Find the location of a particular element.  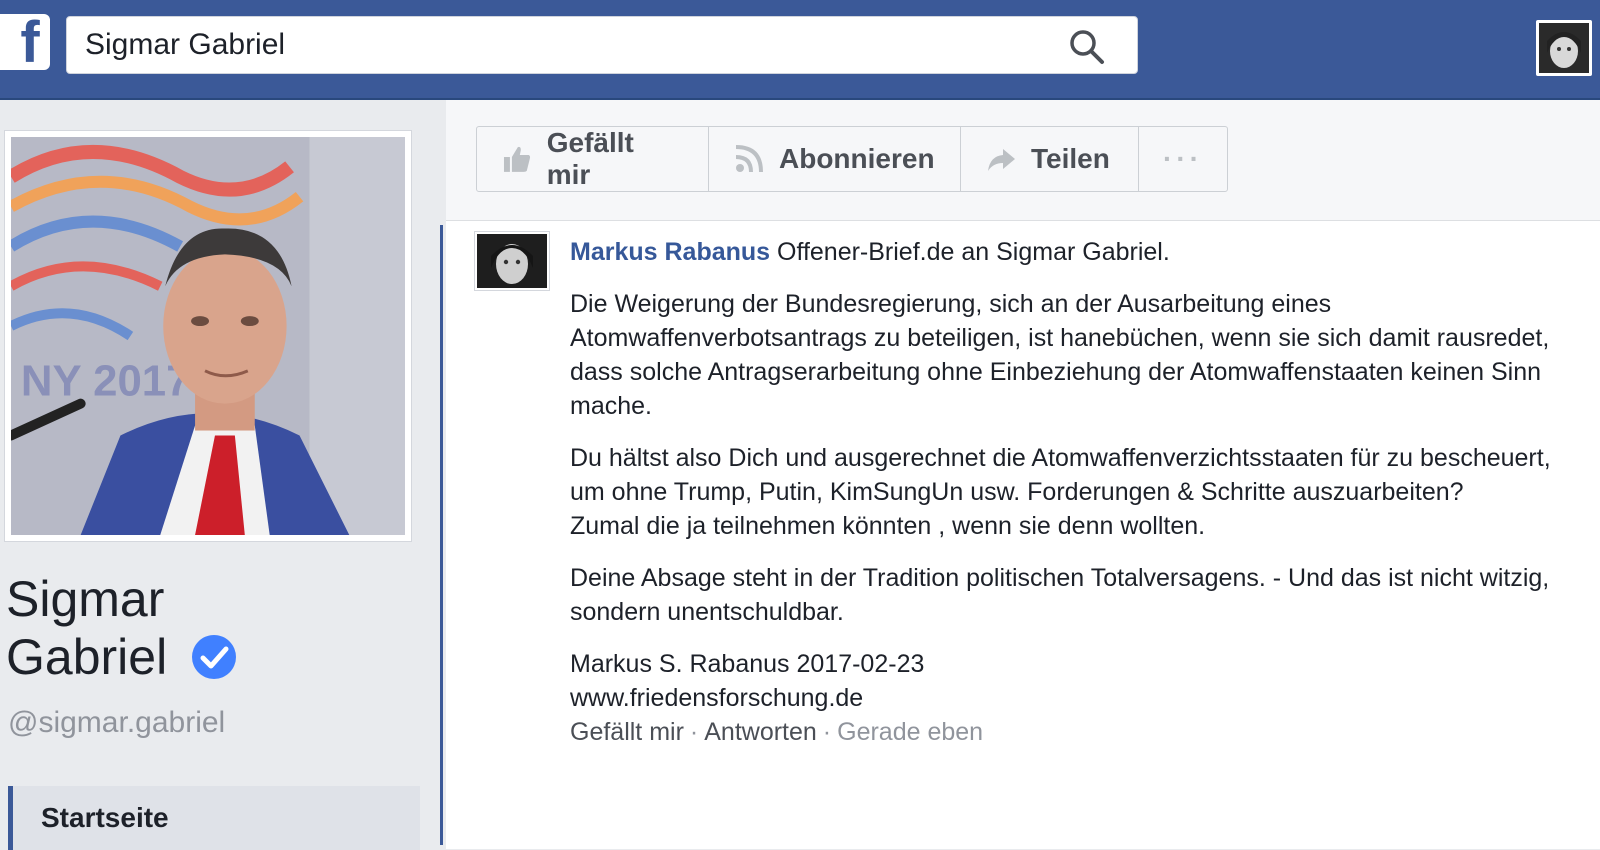

page-action-bar: Gefällt mir Abonnieren Teilen ··· is located at coordinates (852, 159).